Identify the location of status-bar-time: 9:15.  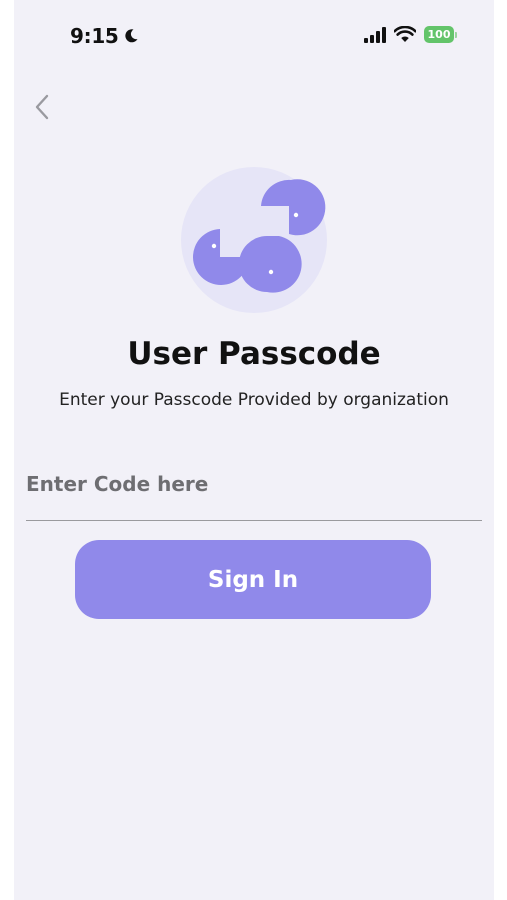
(104, 36).